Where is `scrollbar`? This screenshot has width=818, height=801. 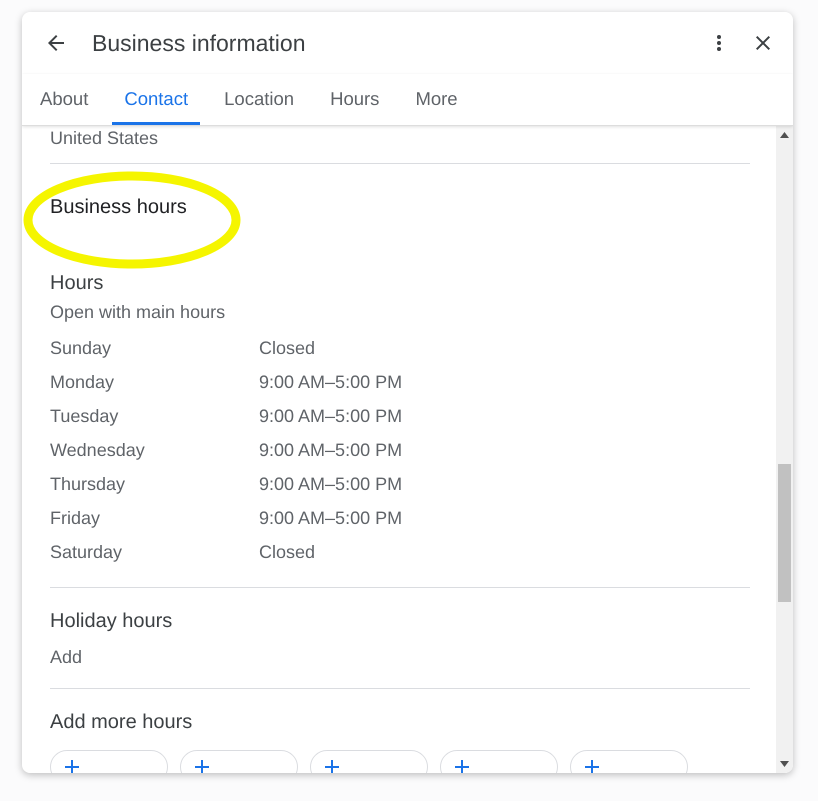
scrollbar is located at coordinates (784, 449).